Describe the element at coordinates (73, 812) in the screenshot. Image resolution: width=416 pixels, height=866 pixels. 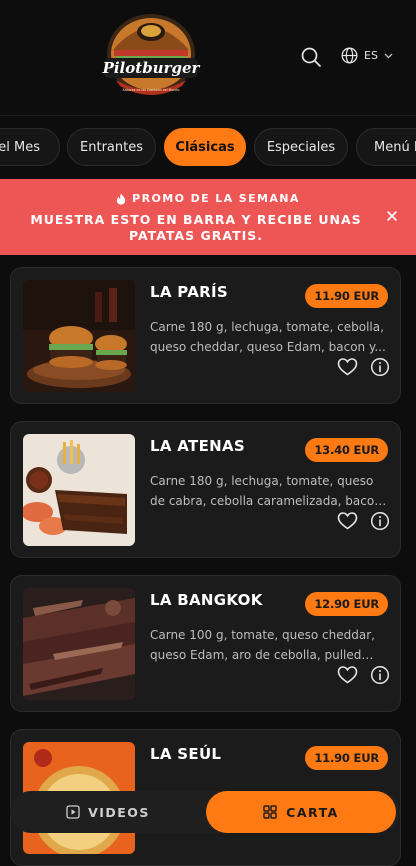
I see `play-video-icon` at that location.